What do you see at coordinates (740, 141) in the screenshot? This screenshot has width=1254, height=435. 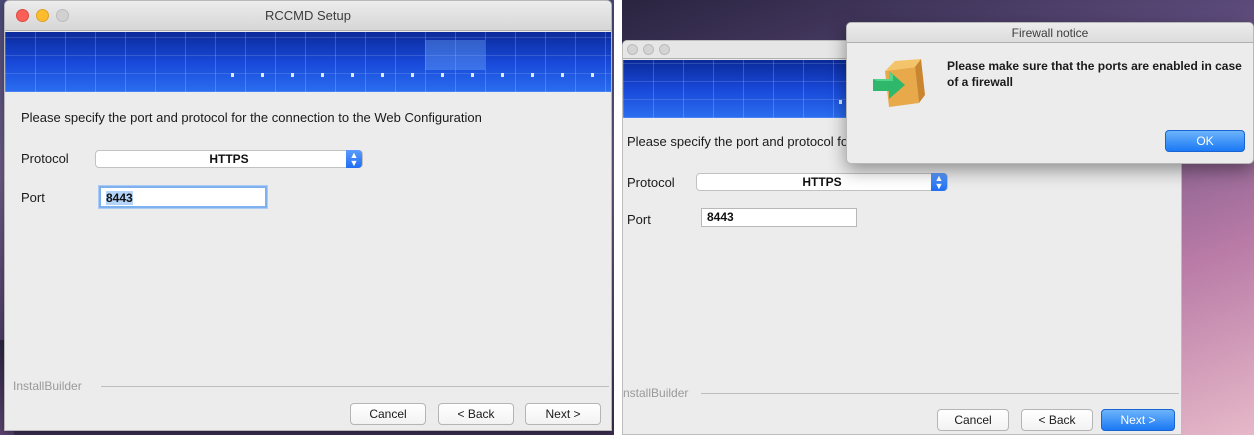 I see `instruction-text: Please specify the port and protocol for` at bounding box center [740, 141].